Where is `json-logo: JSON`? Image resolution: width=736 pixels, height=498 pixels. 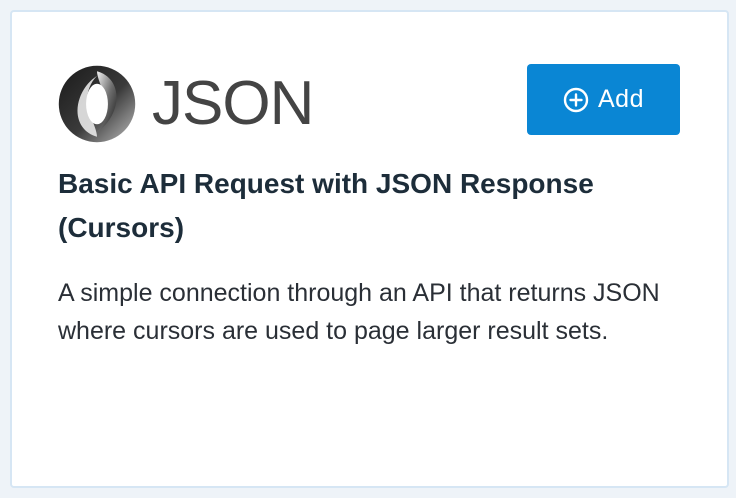
json-logo: JSON is located at coordinates (186, 104).